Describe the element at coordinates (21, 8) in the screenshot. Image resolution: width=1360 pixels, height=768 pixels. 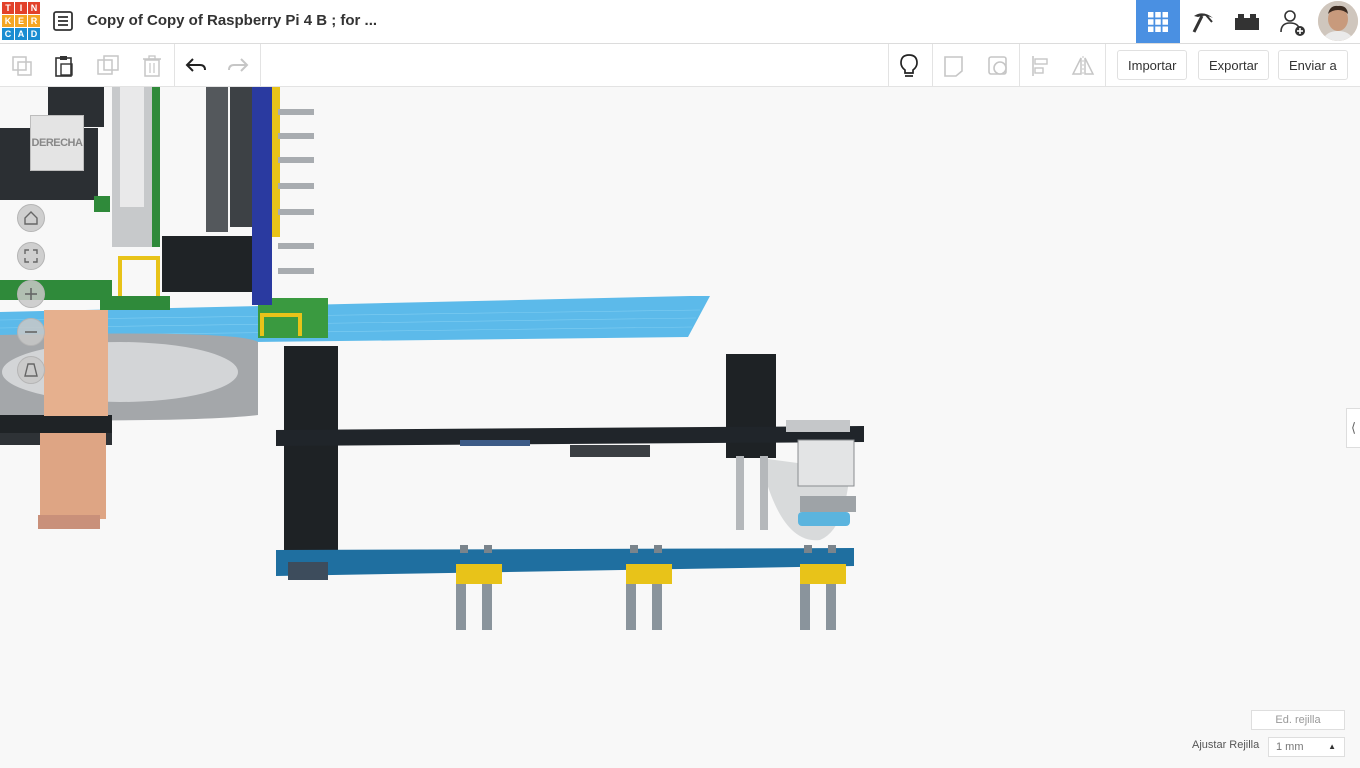
I see `logo-letter: I` at that location.